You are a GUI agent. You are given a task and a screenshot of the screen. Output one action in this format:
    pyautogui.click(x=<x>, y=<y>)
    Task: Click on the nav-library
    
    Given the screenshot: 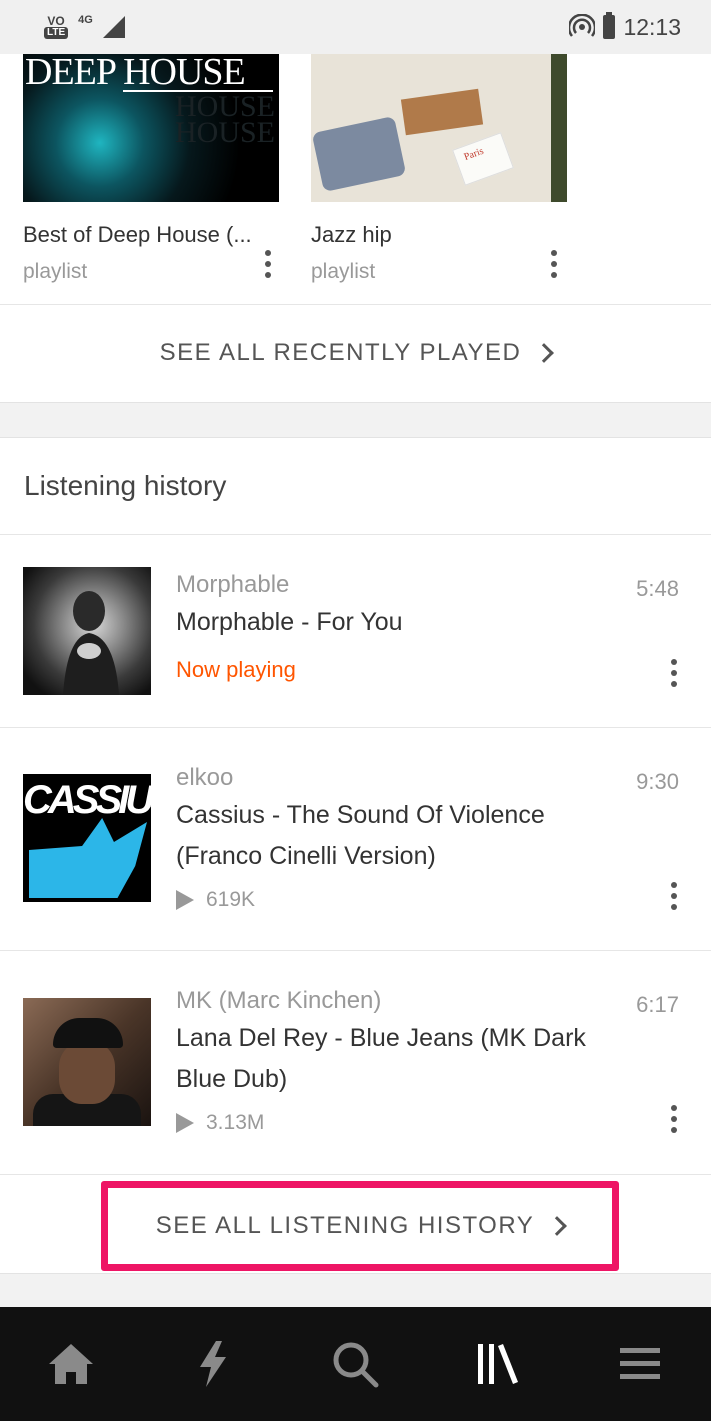 What is the action you would take?
    pyautogui.click(x=498, y=1364)
    